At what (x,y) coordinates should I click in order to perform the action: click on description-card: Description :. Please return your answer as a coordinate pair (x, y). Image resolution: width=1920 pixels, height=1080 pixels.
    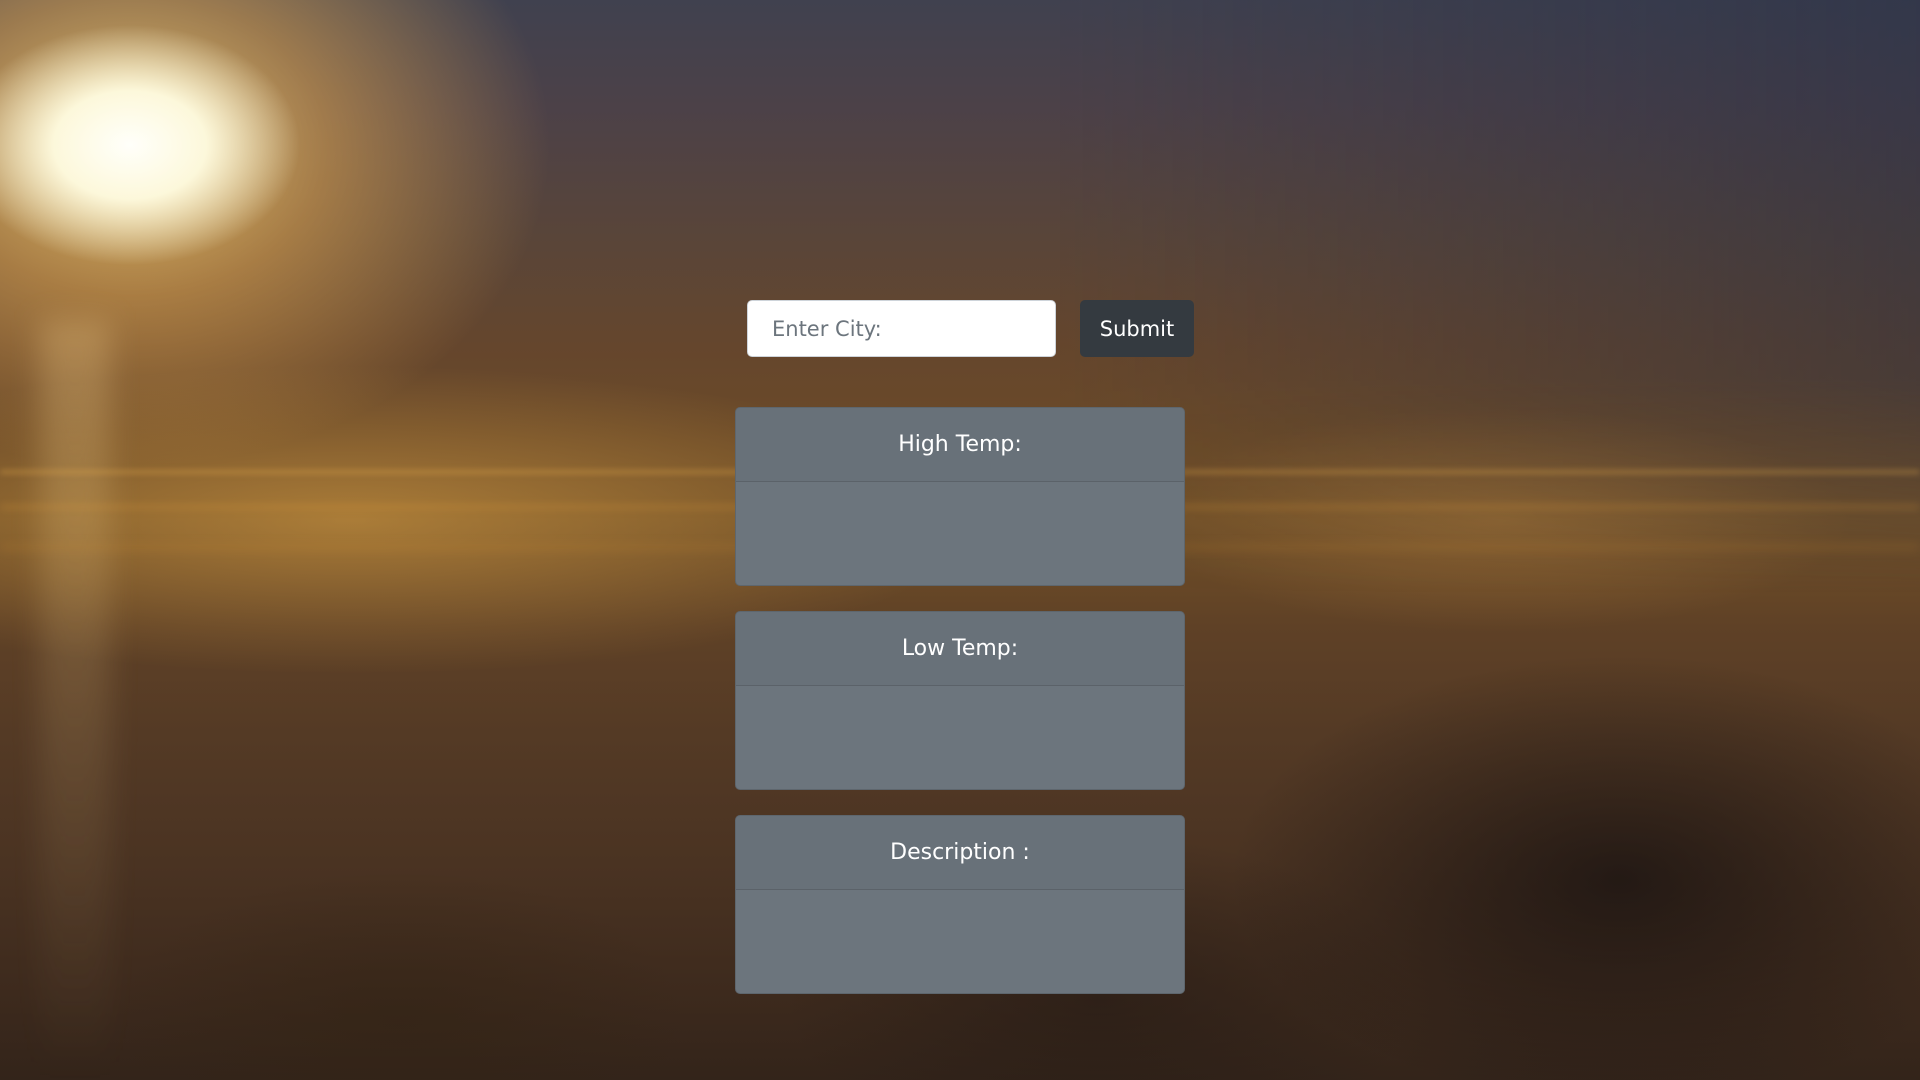
    Looking at the image, I should click on (960, 904).